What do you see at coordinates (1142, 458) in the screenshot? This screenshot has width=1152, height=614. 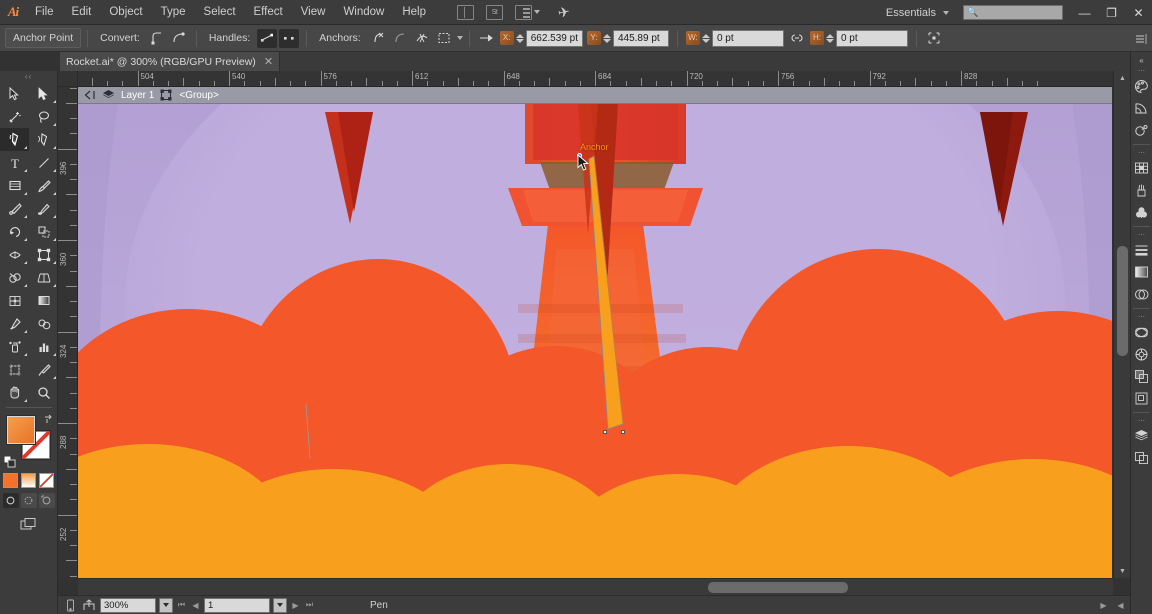 I see `artboards-panel-icon` at bounding box center [1142, 458].